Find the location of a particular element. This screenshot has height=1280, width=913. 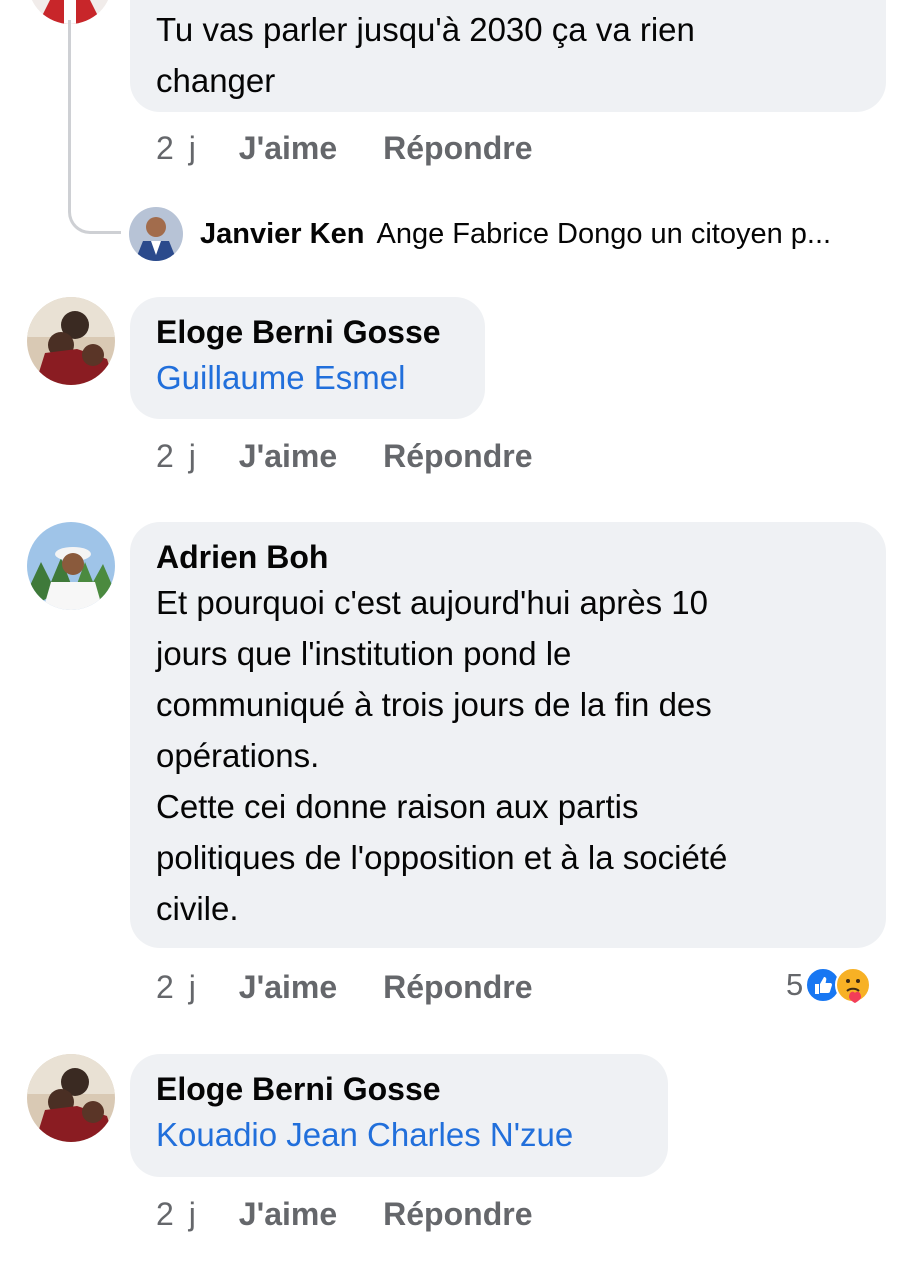

reply-avatar-photo is located at coordinates (156, 234).